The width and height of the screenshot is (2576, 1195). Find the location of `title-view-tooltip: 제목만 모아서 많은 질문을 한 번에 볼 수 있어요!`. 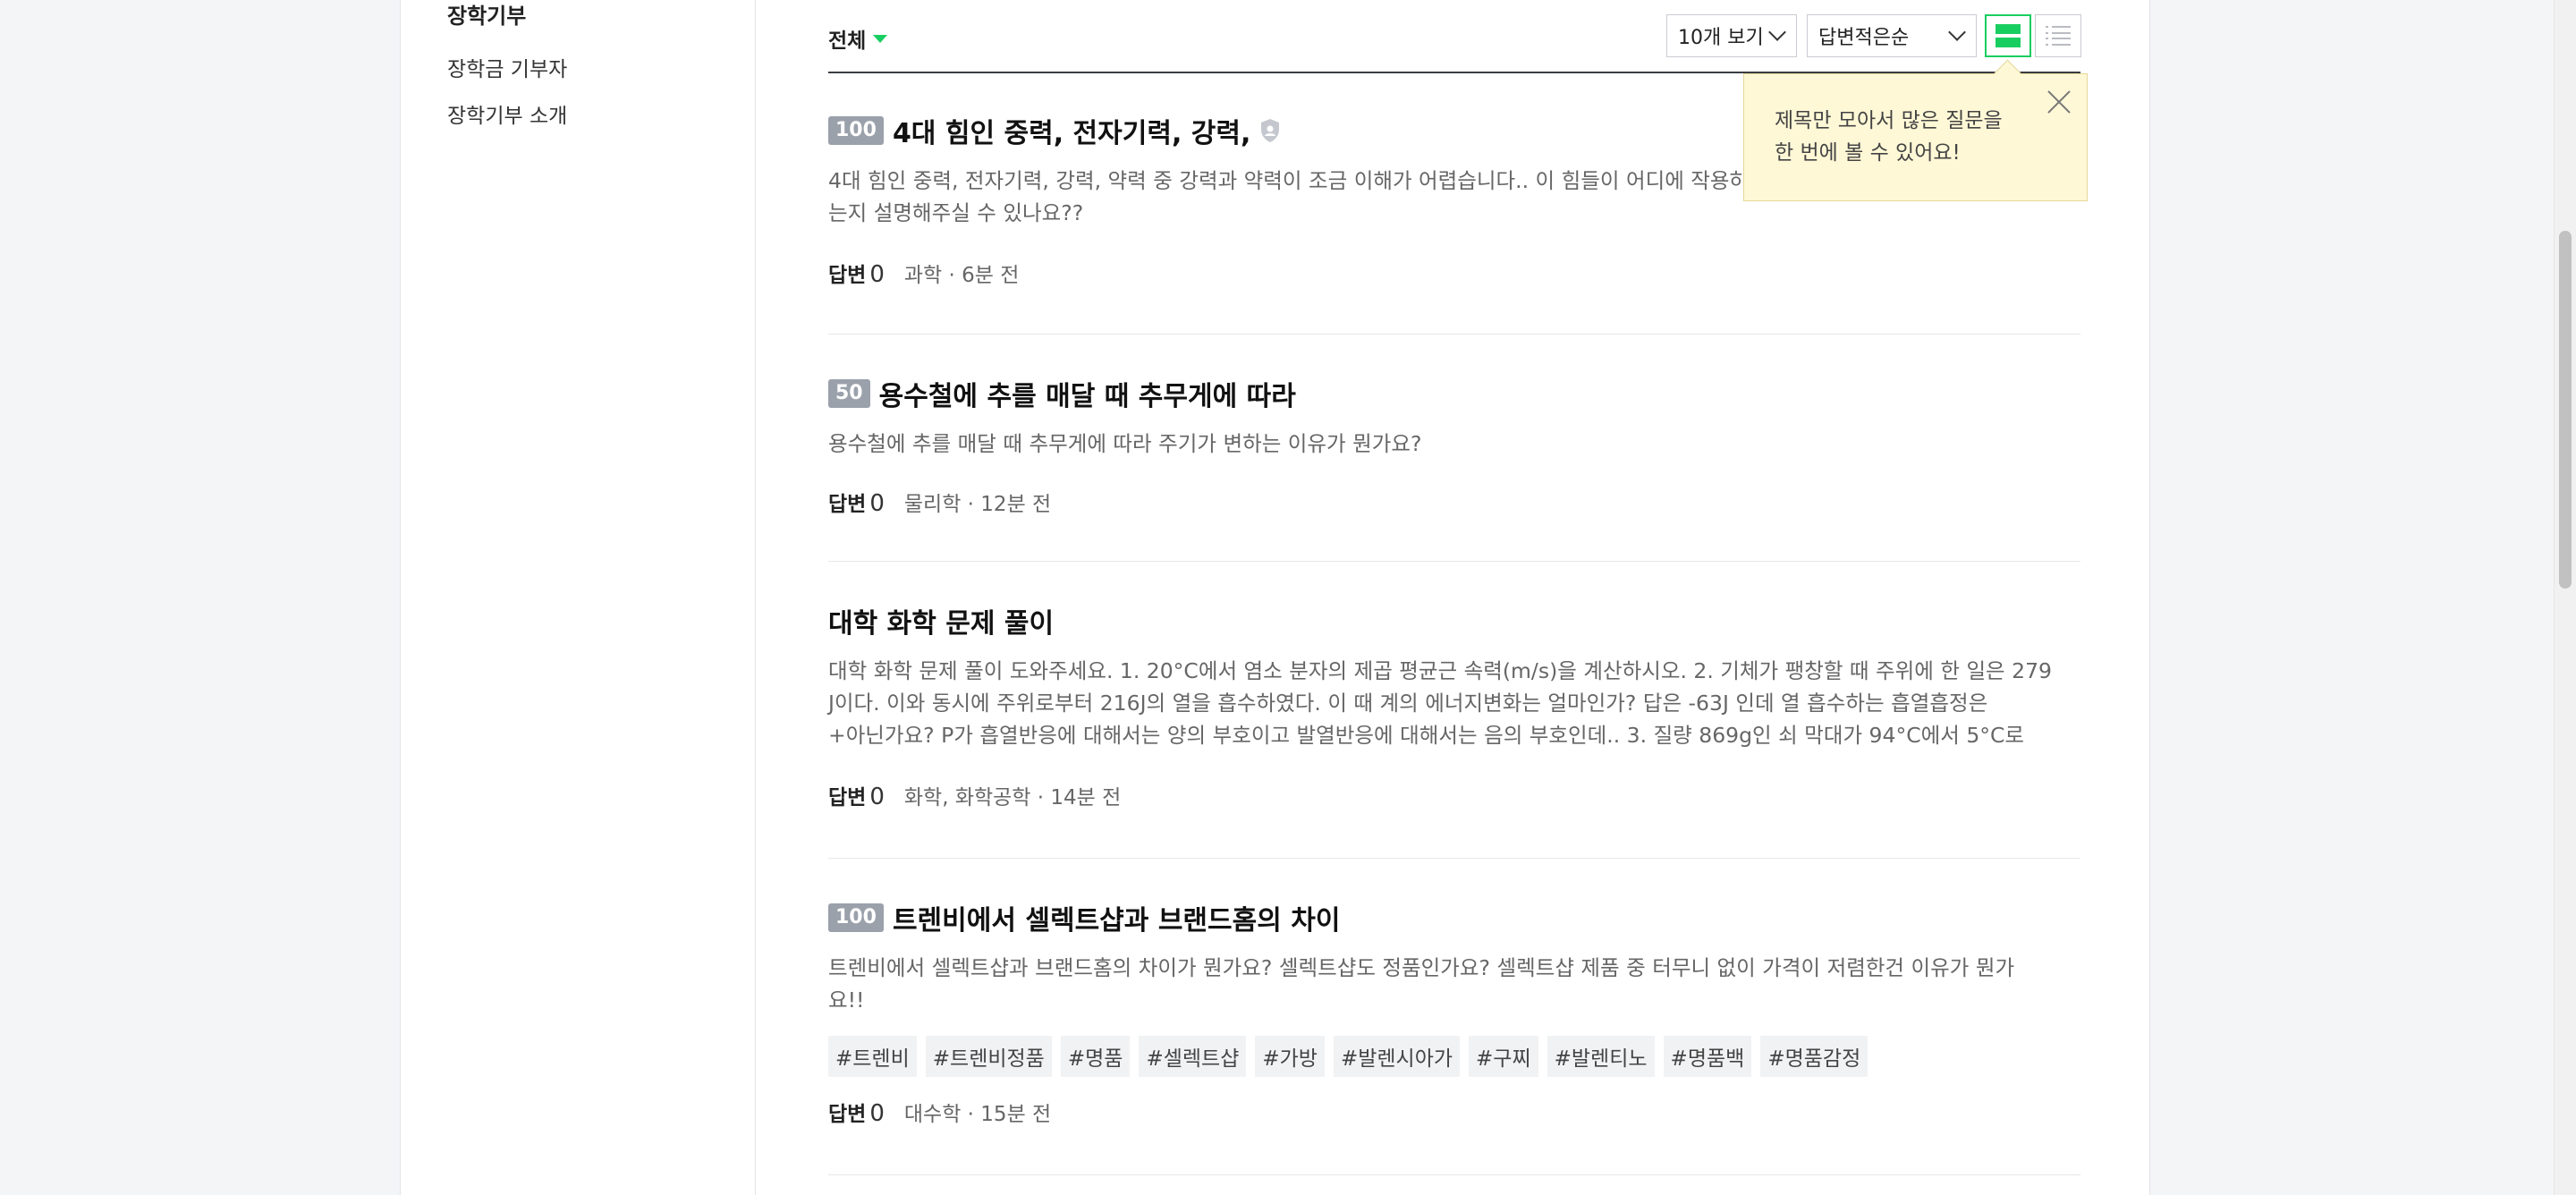

title-view-tooltip: 제목만 모아서 많은 질문을 한 번에 볼 수 있어요! is located at coordinates (1915, 137).